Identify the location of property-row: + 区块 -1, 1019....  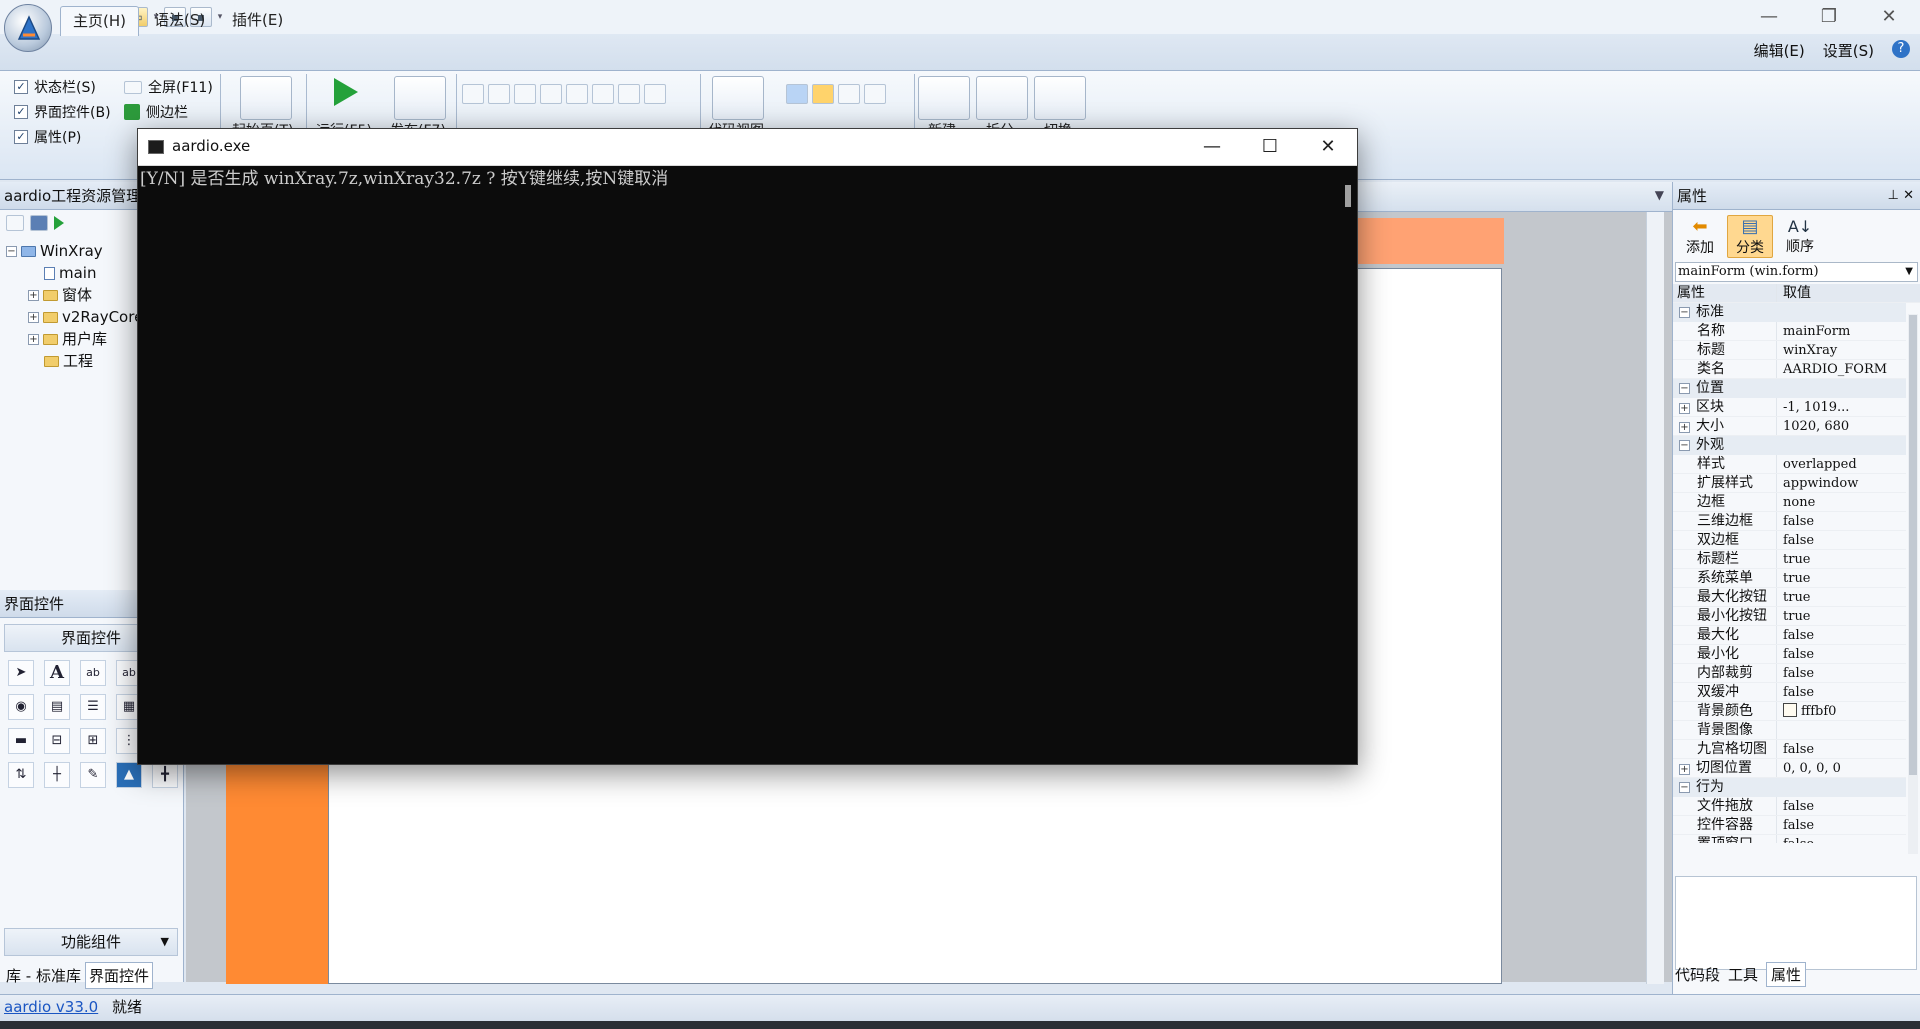
(1789, 407).